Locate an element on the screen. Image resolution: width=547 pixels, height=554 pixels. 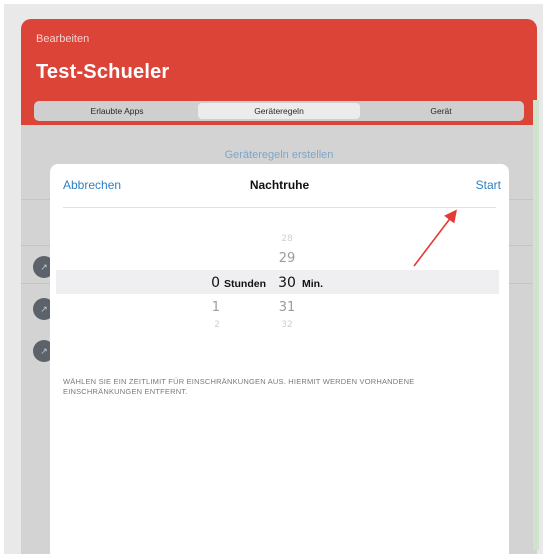
minute-option: 32 is located at coordinates (287, 325).